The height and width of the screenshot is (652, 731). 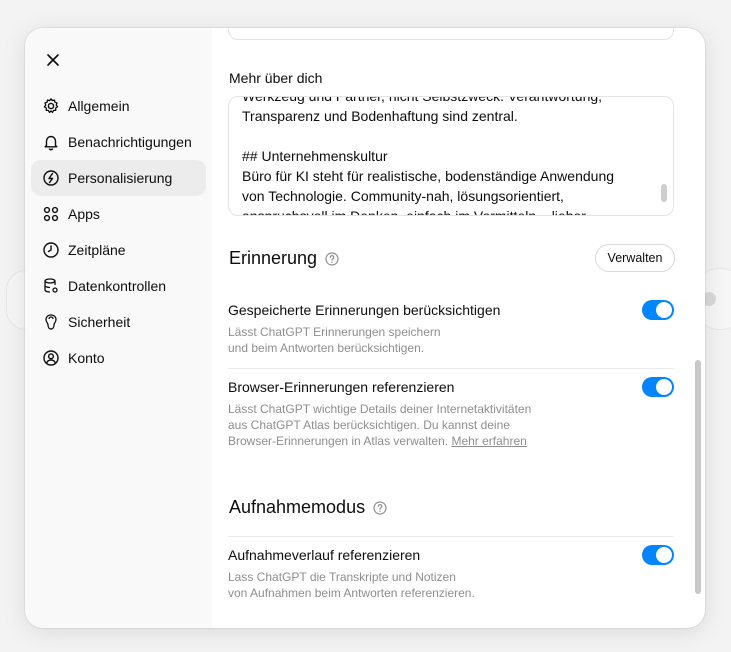 I want to click on sidebar-item-datenkontrollen: Datenkontrollen, so click(x=118, y=286).